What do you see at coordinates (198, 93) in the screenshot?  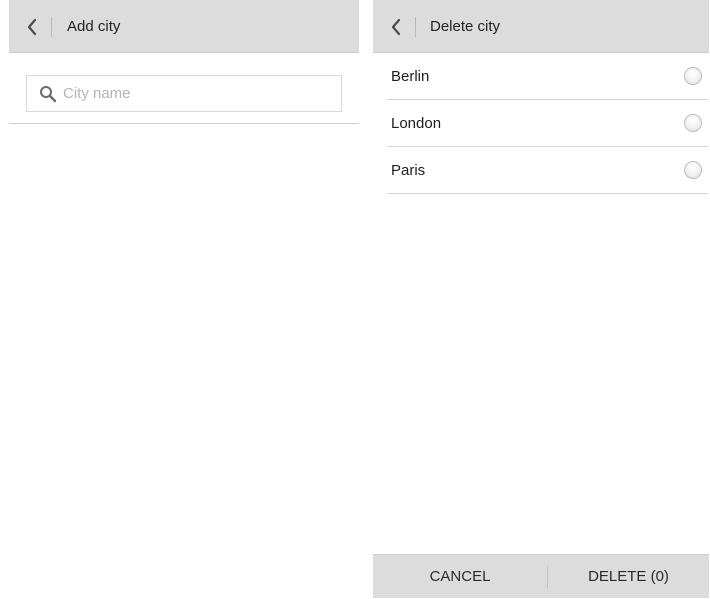 I see `city-name-input` at bounding box center [198, 93].